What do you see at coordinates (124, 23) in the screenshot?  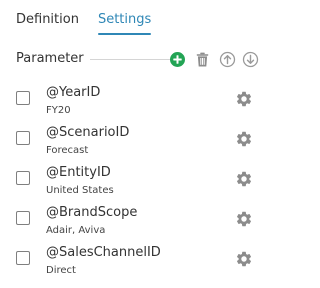 I see `tab-settings: Settings` at bounding box center [124, 23].